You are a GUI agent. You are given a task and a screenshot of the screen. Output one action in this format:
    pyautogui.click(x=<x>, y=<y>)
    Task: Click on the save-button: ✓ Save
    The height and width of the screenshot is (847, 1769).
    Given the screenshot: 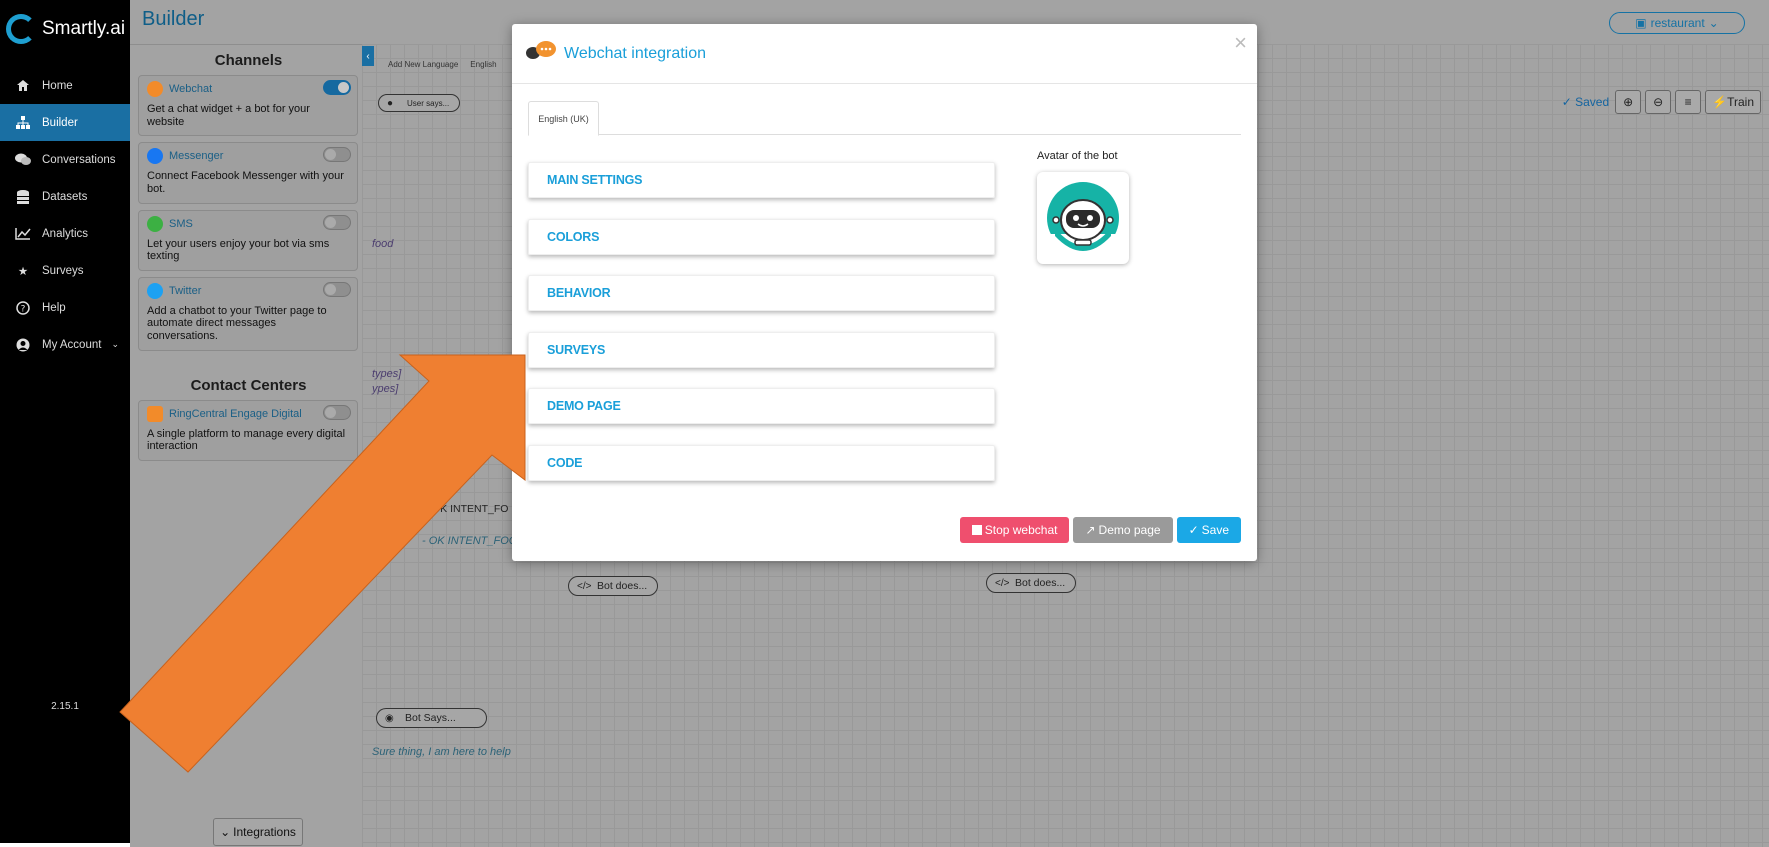 What is the action you would take?
    pyautogui.click(x=1208, y=530)
    